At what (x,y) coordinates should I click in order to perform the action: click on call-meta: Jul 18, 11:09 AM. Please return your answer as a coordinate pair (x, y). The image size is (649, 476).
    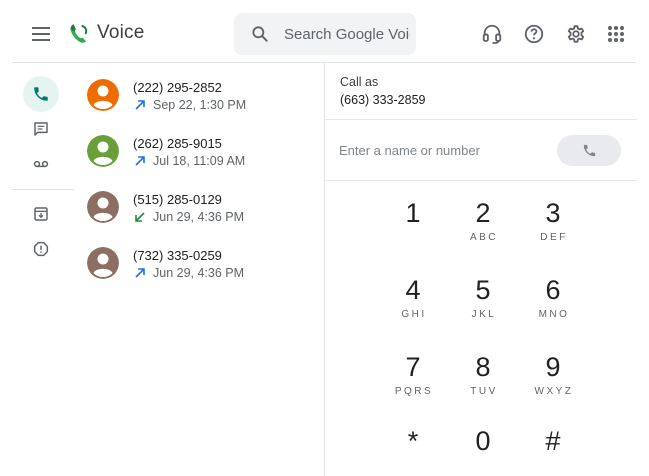
    Looking at the image, I should click on (189, 161).